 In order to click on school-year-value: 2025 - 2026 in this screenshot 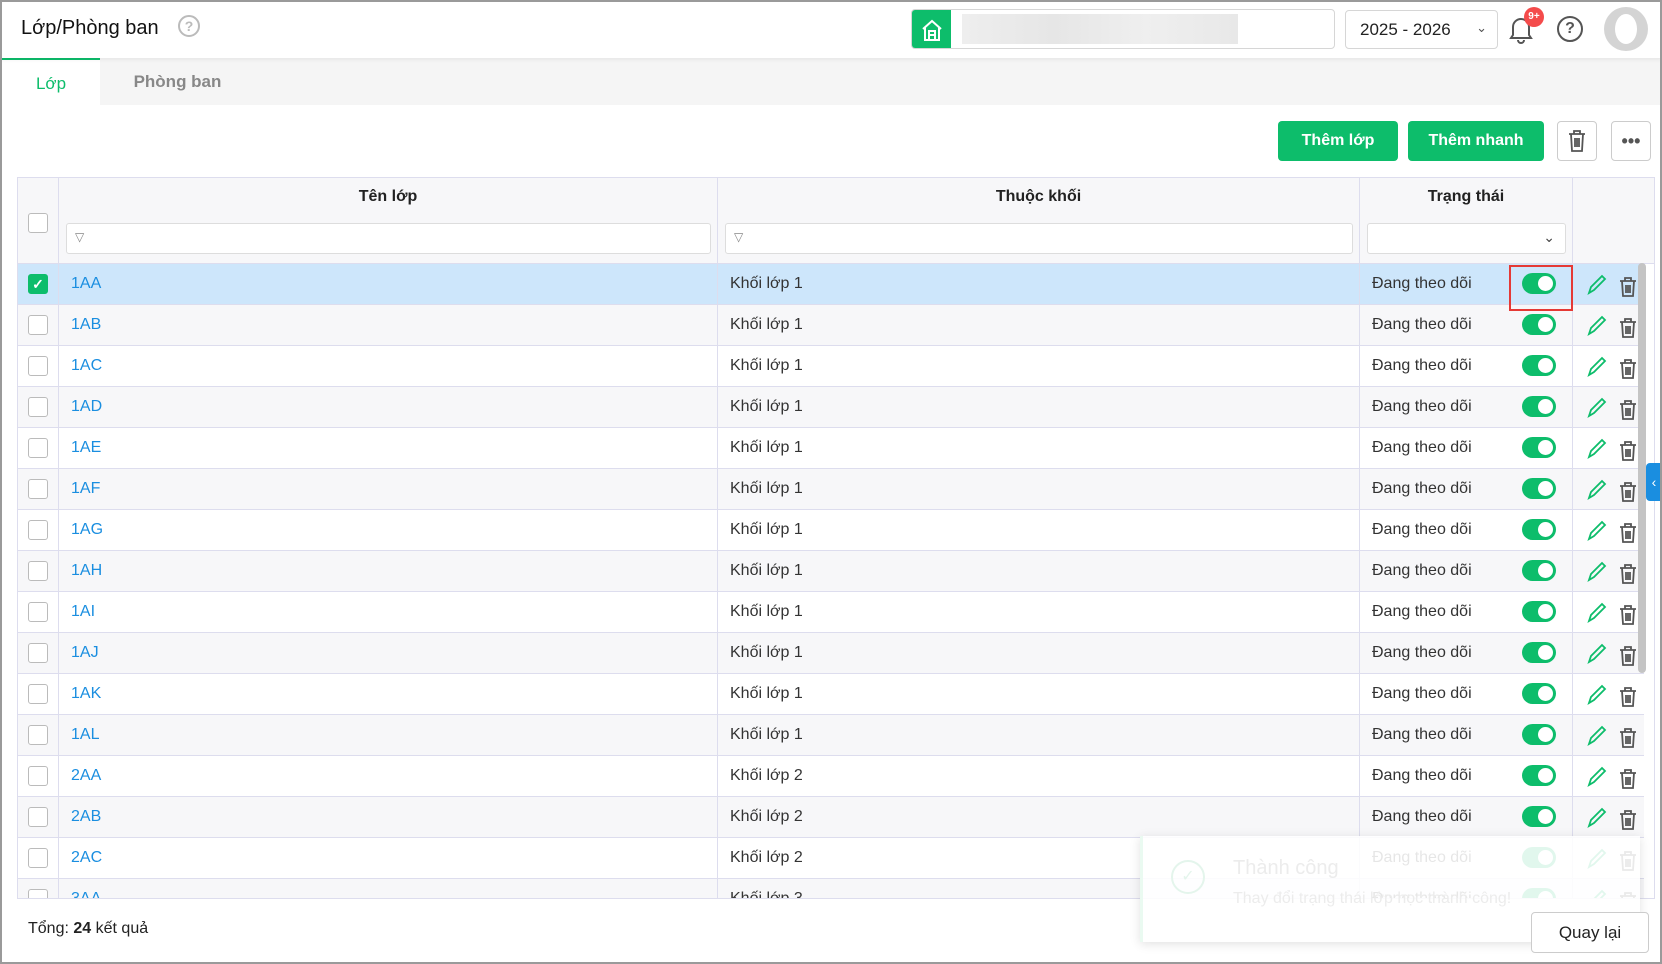, I will do `click(1405, 29)`.